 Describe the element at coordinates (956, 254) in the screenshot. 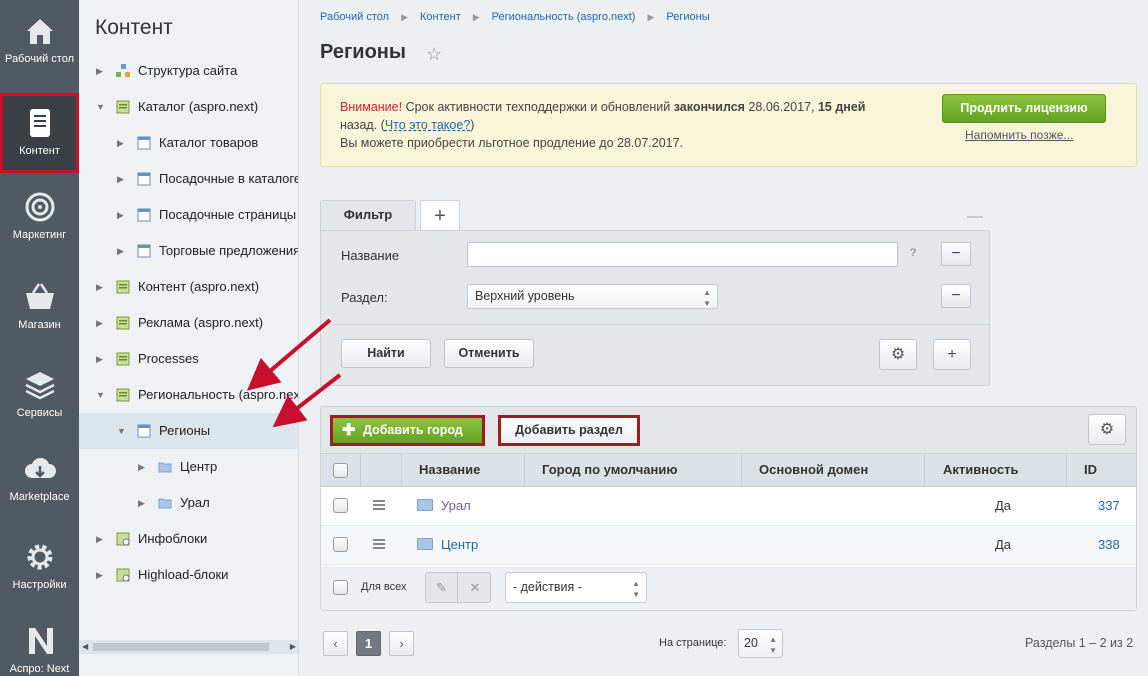

I see `remove-name-filter-button: −` at that location.